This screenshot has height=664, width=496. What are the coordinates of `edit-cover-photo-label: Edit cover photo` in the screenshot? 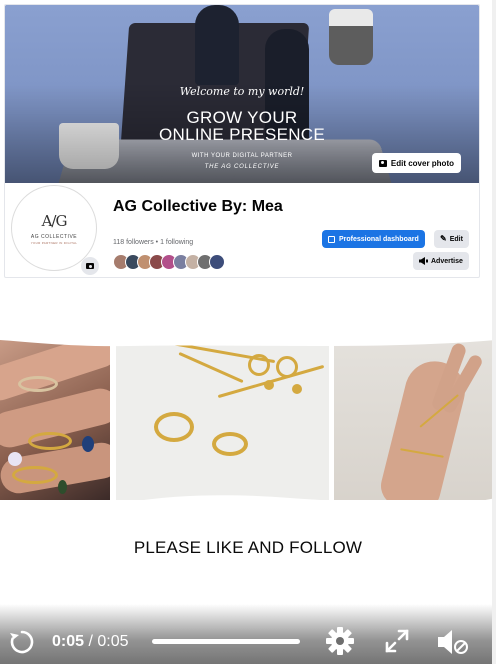 It's located at (422, 163).